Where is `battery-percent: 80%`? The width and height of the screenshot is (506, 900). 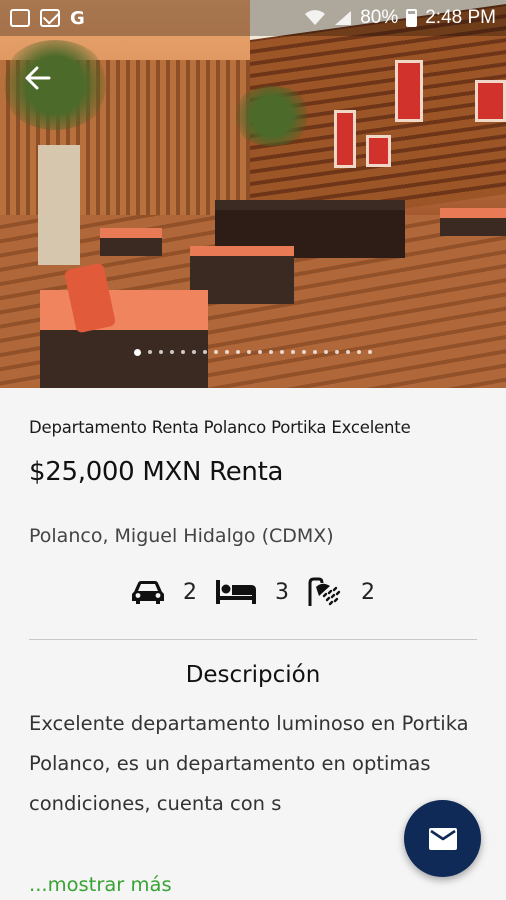
battery-percent: 80% is located at coordinates (379, 17).